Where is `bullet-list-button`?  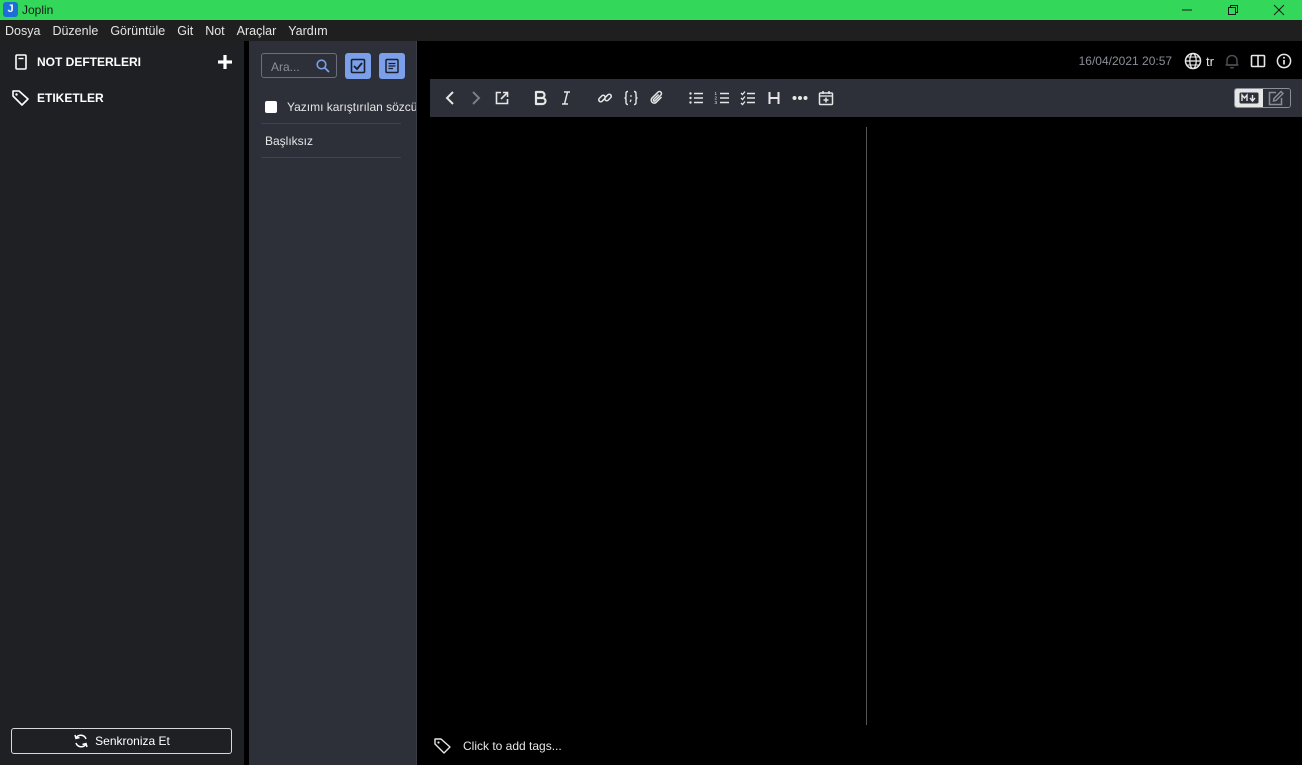 bullet-list-button is located at coordinates (696, 98).